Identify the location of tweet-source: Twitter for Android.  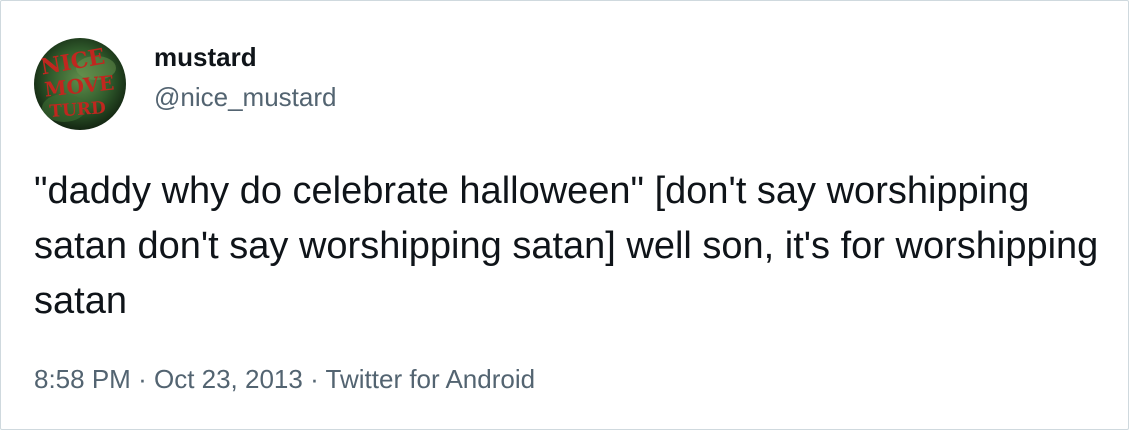
(431, 379).